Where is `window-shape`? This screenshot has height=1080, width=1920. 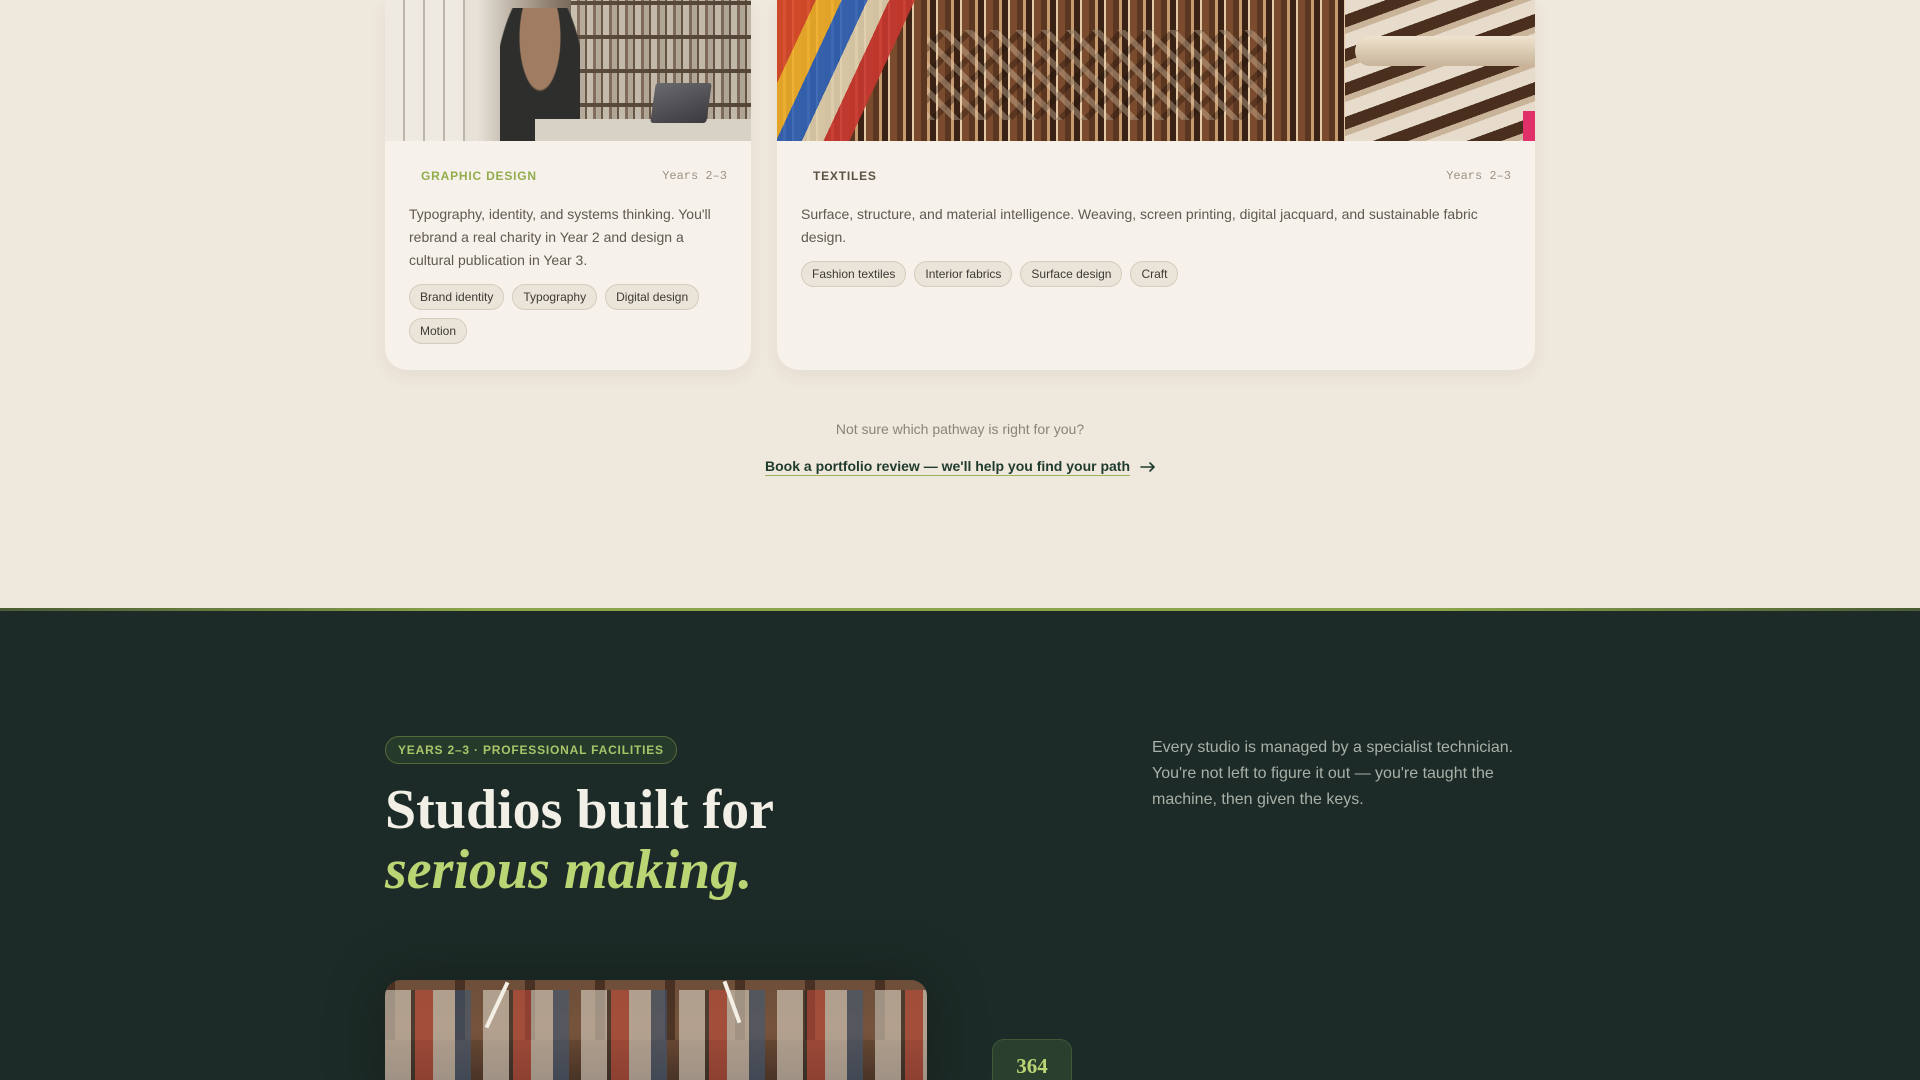
window-shape is located at coordinates (425, 70).